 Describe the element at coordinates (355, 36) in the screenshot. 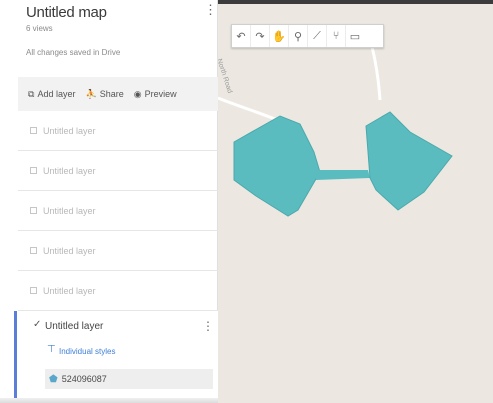

I see `ruler-icon: ▭` at that location.